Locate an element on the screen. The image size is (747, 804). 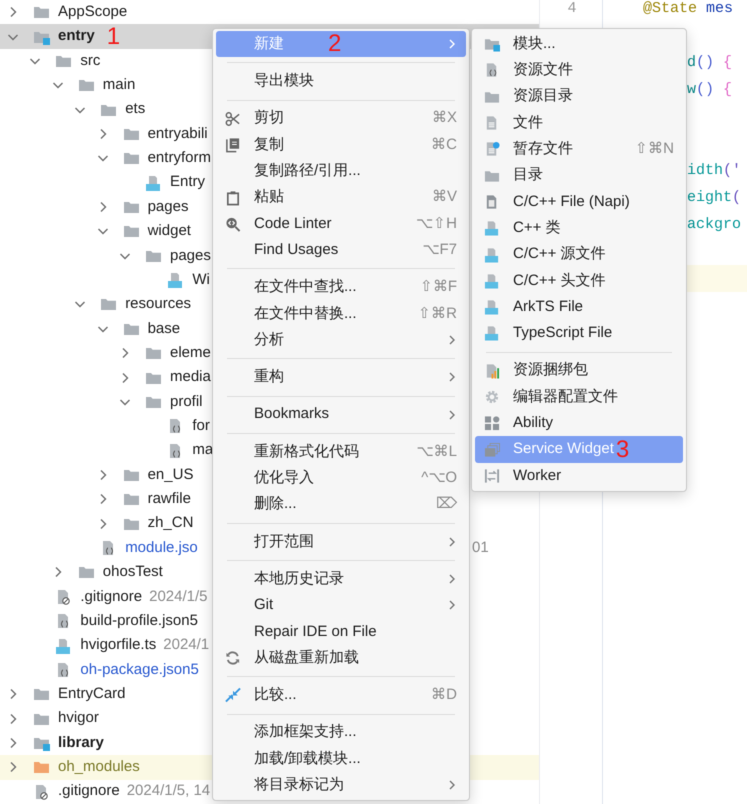
shortcut-label: ⇧⌘F is located at coordinates (438, 287).